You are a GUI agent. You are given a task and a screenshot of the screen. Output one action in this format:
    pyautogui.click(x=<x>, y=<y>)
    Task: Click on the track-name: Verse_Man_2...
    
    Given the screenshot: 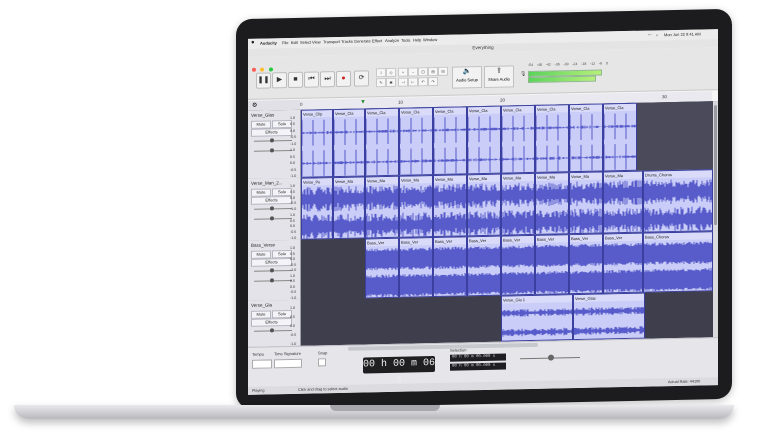 What is the action you would take?
    pyautogui.click(x=267, y=183)
    